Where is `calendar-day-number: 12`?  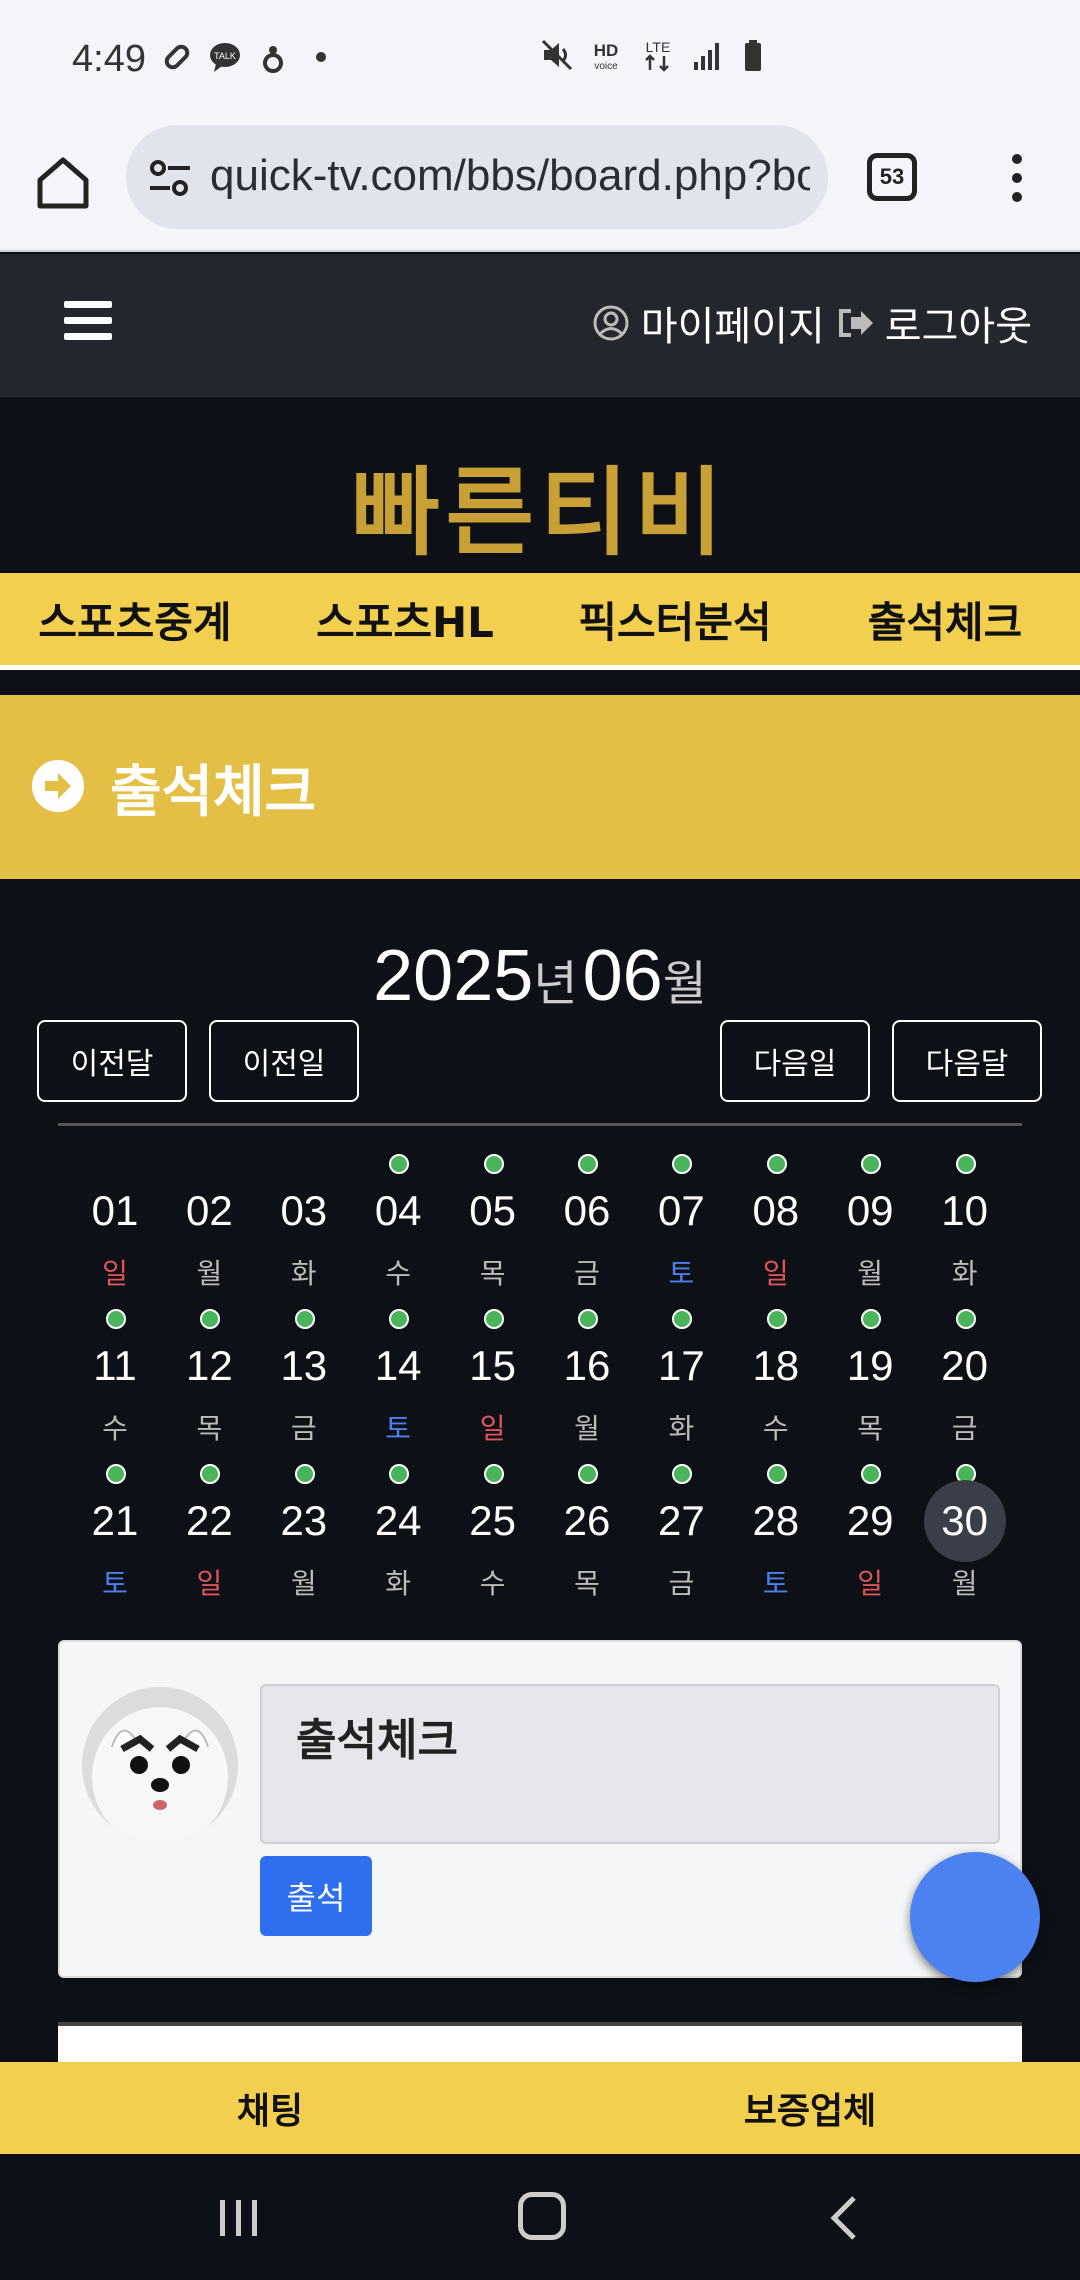
calendar-day-number: 12 is located at coordinates (209, 1365).